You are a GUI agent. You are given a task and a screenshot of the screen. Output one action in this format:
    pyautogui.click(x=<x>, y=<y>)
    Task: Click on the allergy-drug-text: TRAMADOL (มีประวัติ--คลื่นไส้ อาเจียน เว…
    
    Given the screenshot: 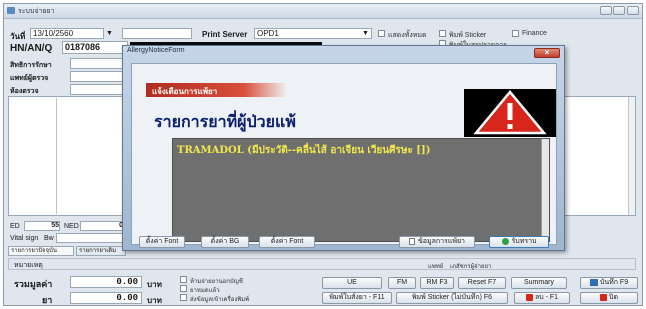 What is the action you would take?
    pyautogui.click(x=304, y=150)
    